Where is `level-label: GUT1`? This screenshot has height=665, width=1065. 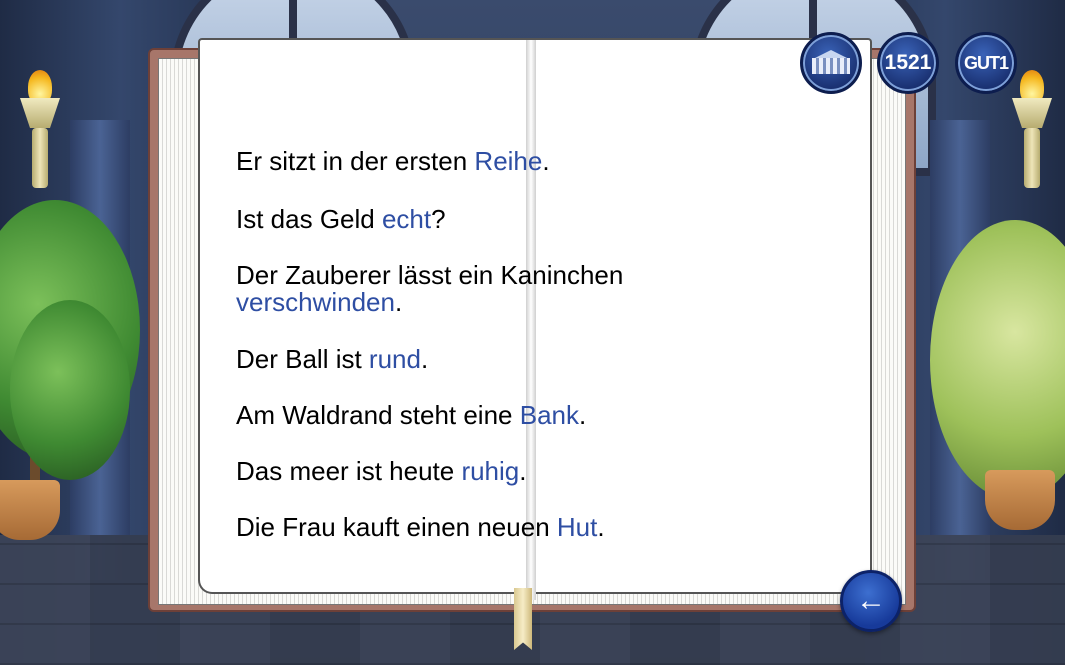 level-label: GUT1 is located at coordinates (986, 62).